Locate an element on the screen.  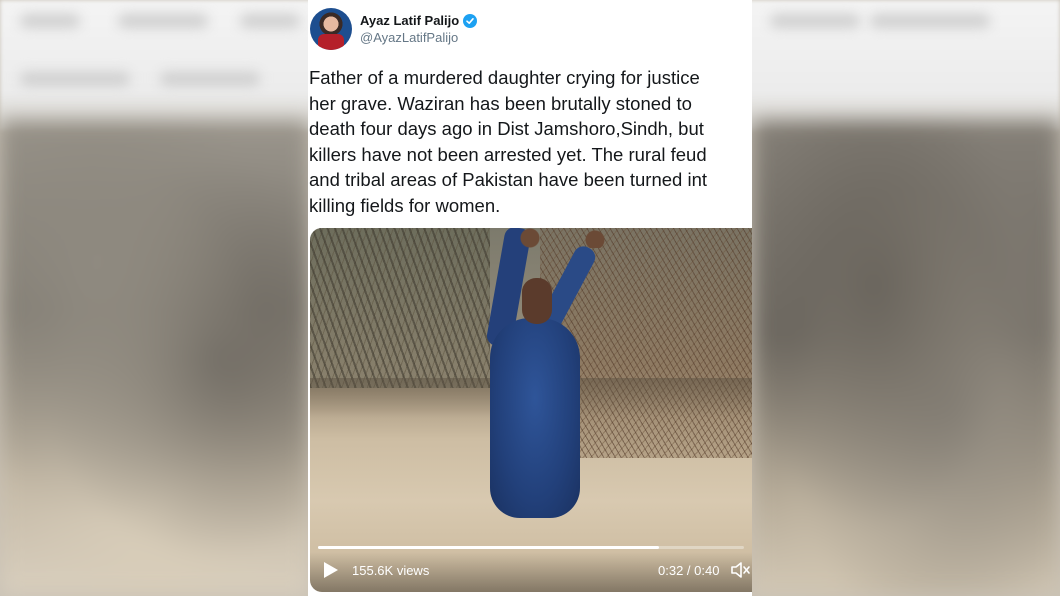
checkmark-icon is located at coordinates (470, 20).